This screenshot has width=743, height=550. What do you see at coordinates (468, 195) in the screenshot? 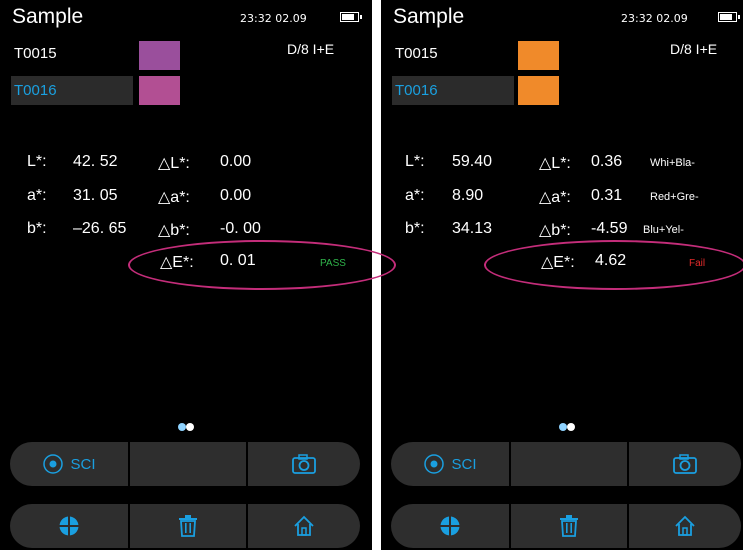
I see `a-value: 8.90` at bounding box center [468, 195].